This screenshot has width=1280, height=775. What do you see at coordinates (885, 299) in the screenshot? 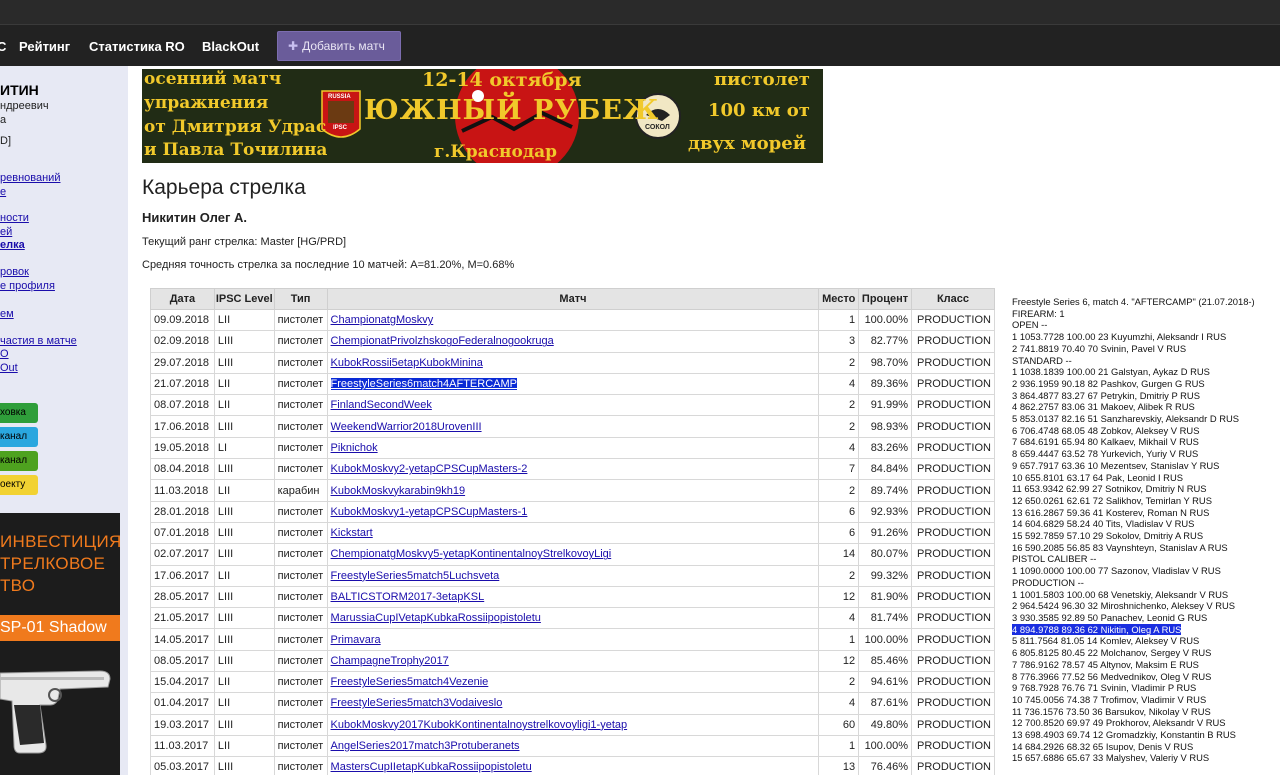
I see `column-header-percent: Процент` at bounding box center [885, 299].